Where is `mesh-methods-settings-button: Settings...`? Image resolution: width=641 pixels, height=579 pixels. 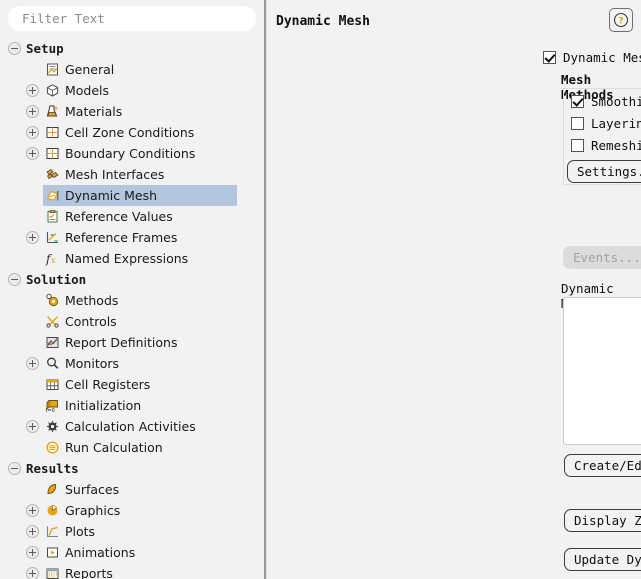
mesh-methods-settings-button: Settings... is located at coordinates (604, 171).